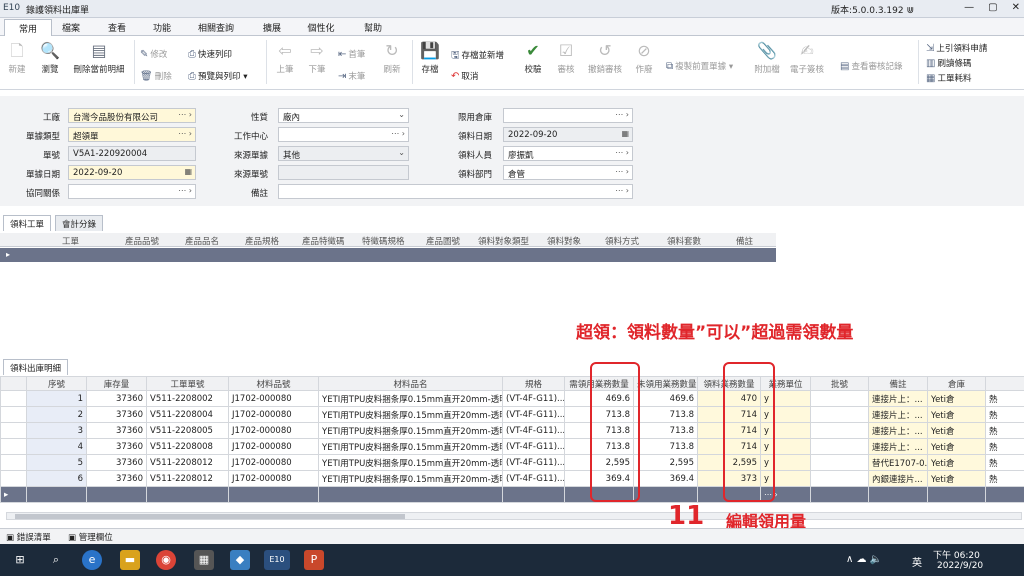 Image resolution: width=1024 pixels, height=576 pixels. Describe the element at coordinates (99, 59) in the screenshot. I see `delete-current-detail-button: ▤ 刪除當前明細` at that location.